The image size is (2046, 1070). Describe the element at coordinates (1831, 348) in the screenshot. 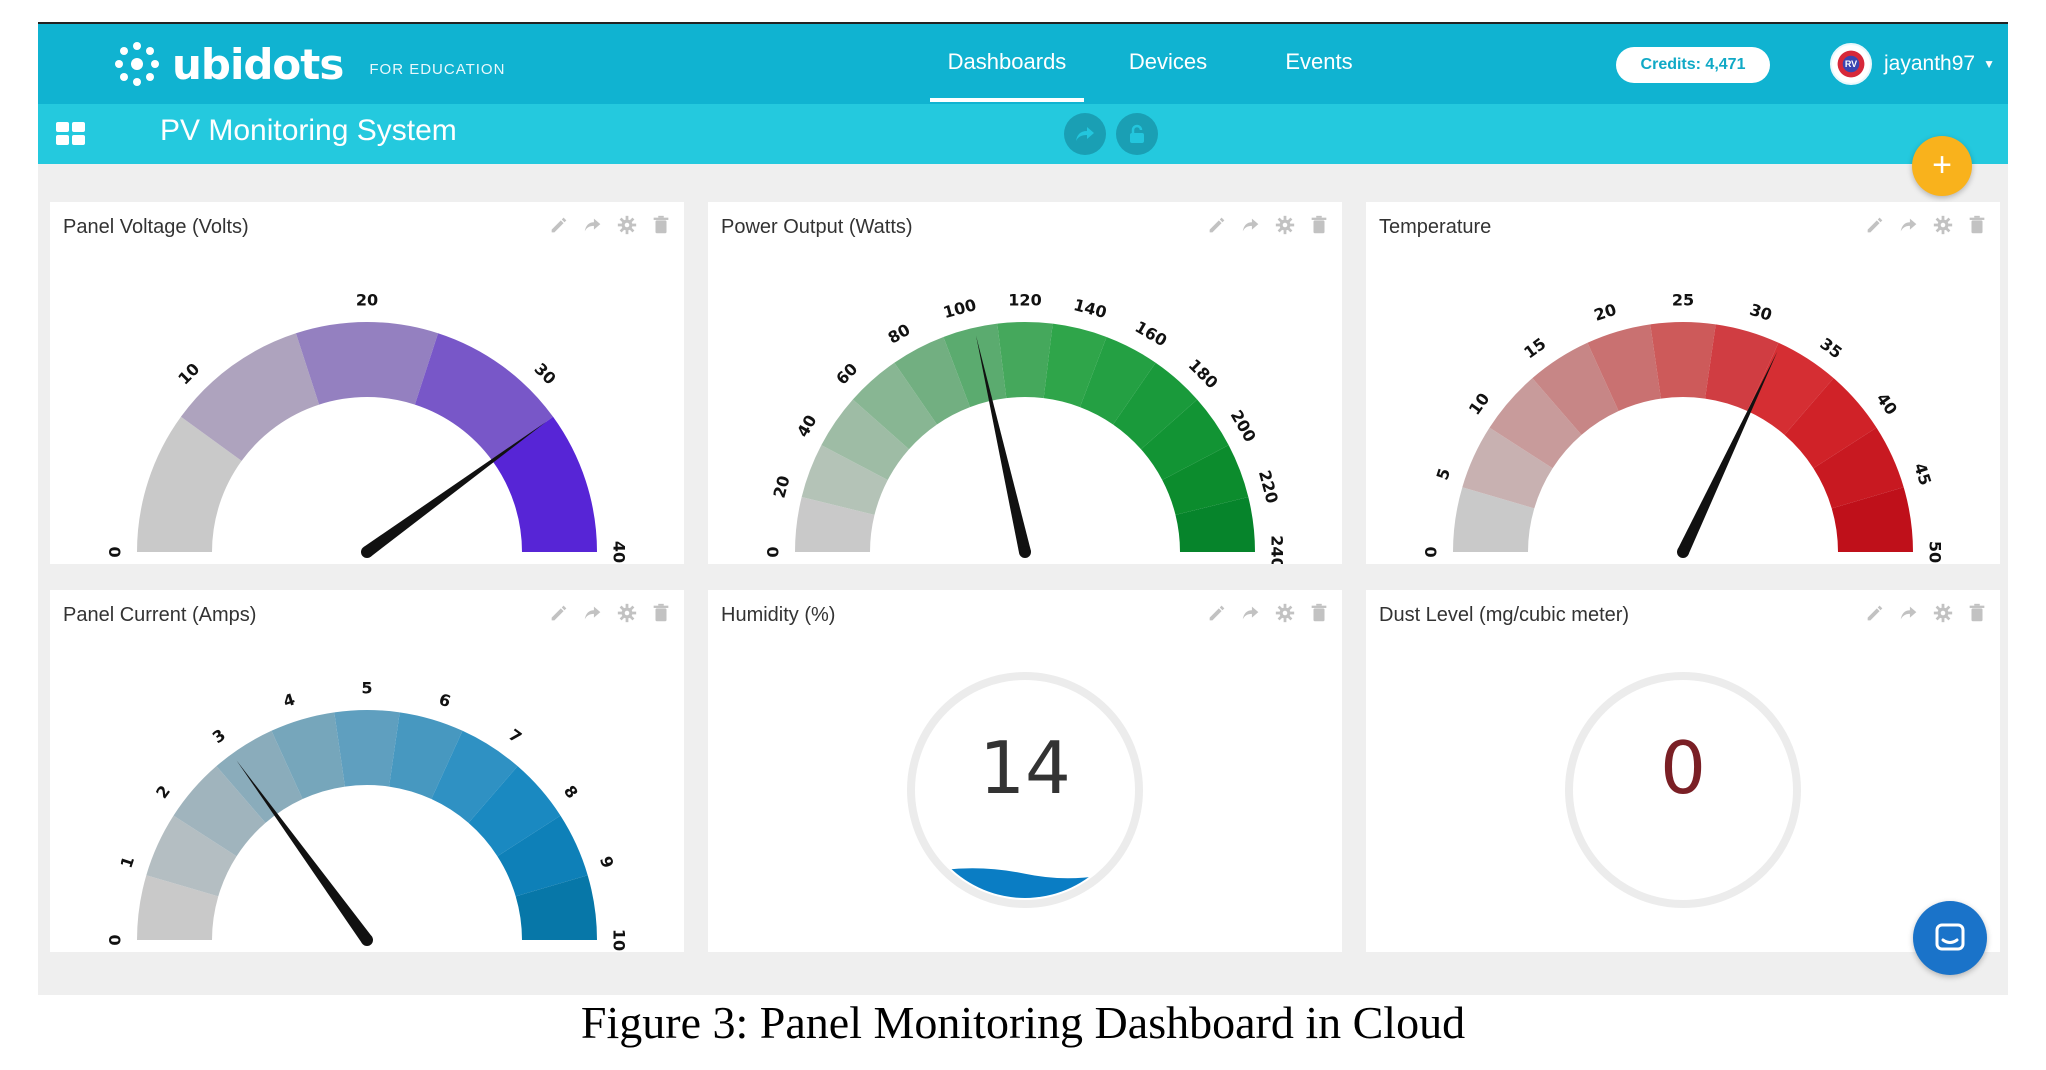

I see `gauge-tick-label: 35` at that location.